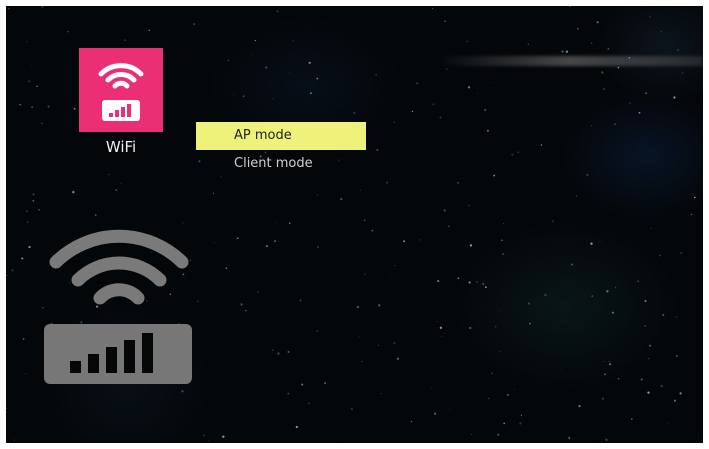 Image resolution: width=709 pixels, height=449 pixels. What do you see at coordinates (281, 164) in the screenshot?
I see `menu-item-client-mode: Client mode` at bounding box center [281, 164].